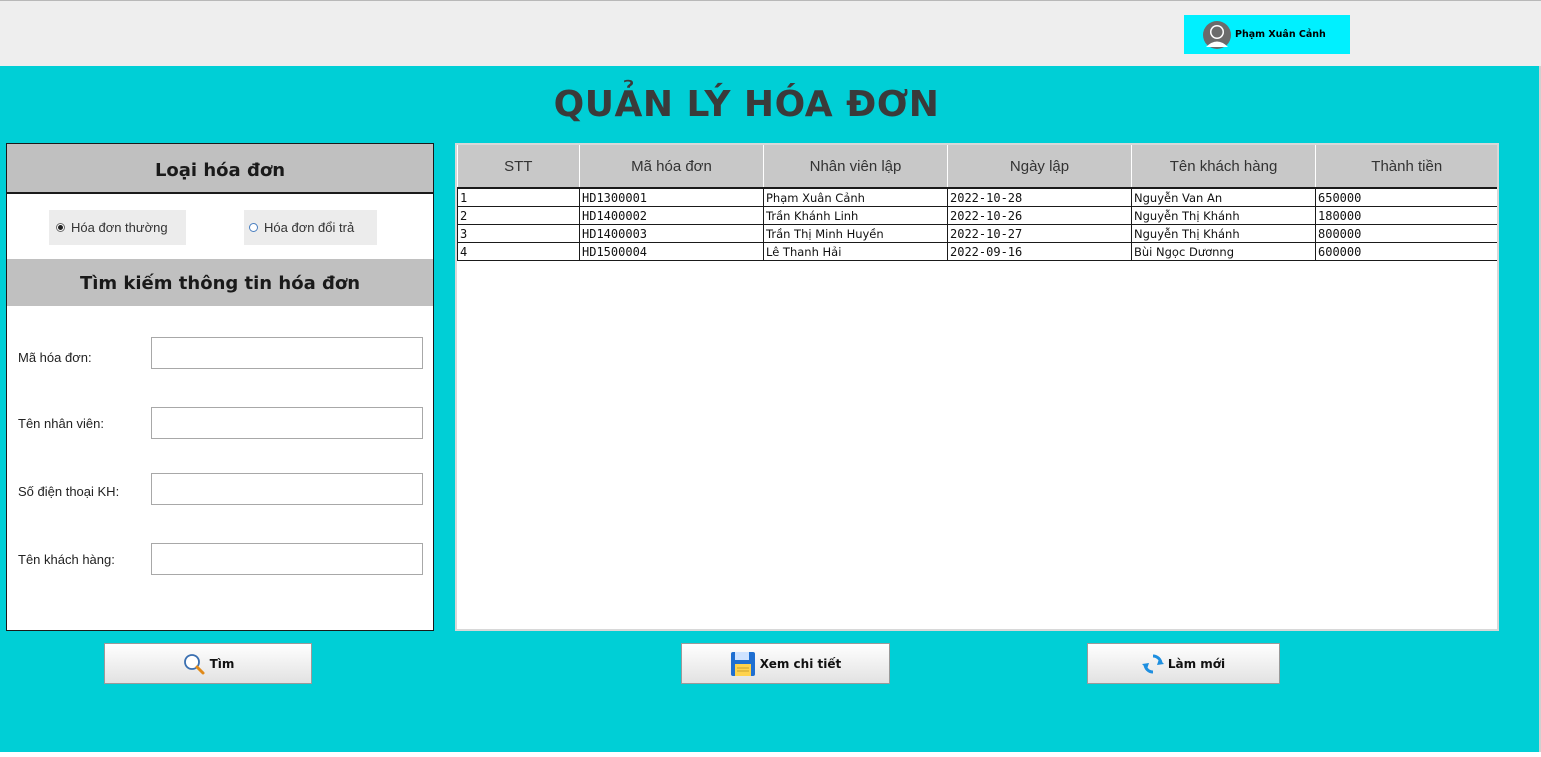 The image size is (1541, 757). What do you see at coordinates (1406, 215) in the screenshot?
I see `table-cell: 180000` at bounding box center [1406, 215].